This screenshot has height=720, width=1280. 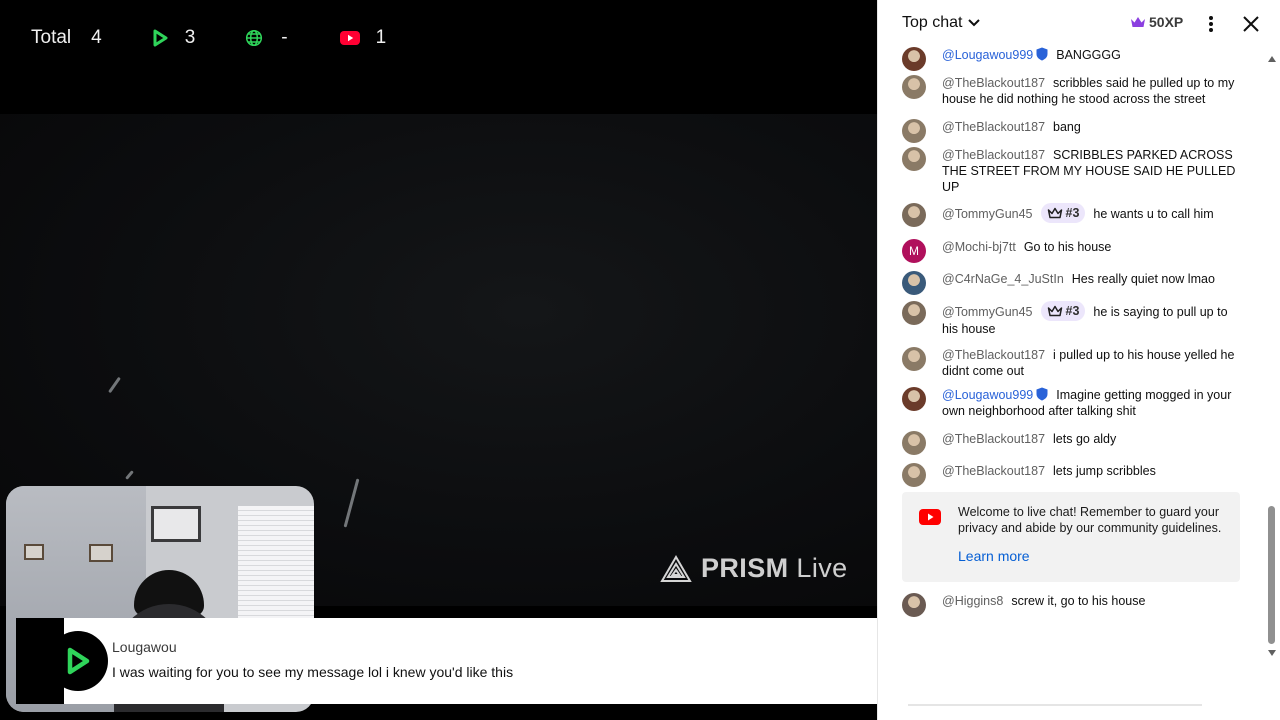 I want to click on globe-stat: -, so click(x=266, y=38).